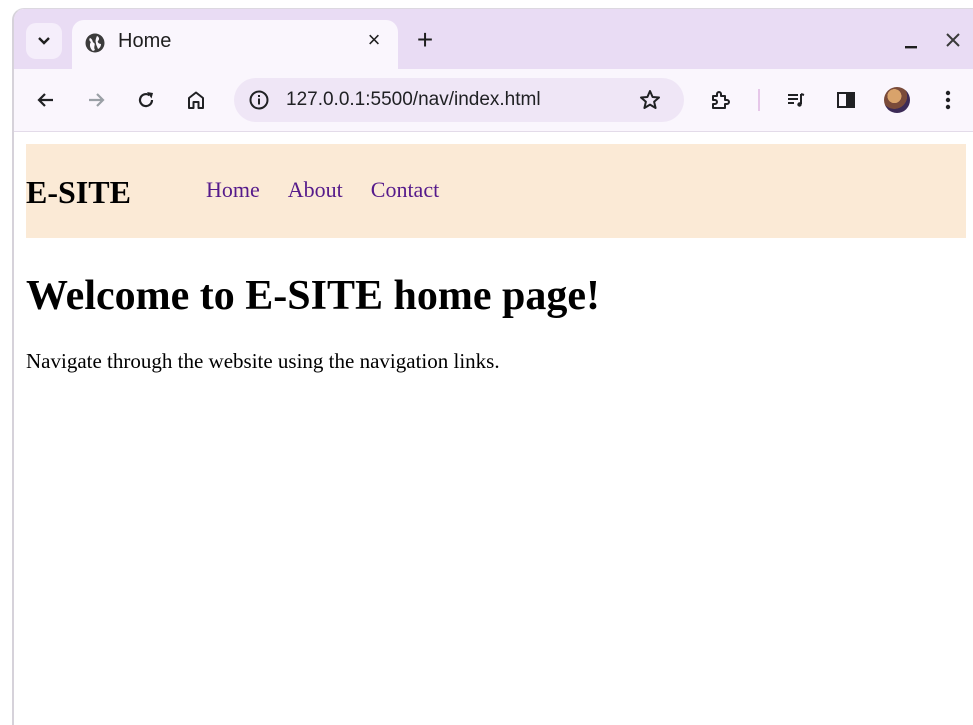  Describe the element at coordinates (315, 190) in the screenshot. I see `nav-link-about: About` at that location.